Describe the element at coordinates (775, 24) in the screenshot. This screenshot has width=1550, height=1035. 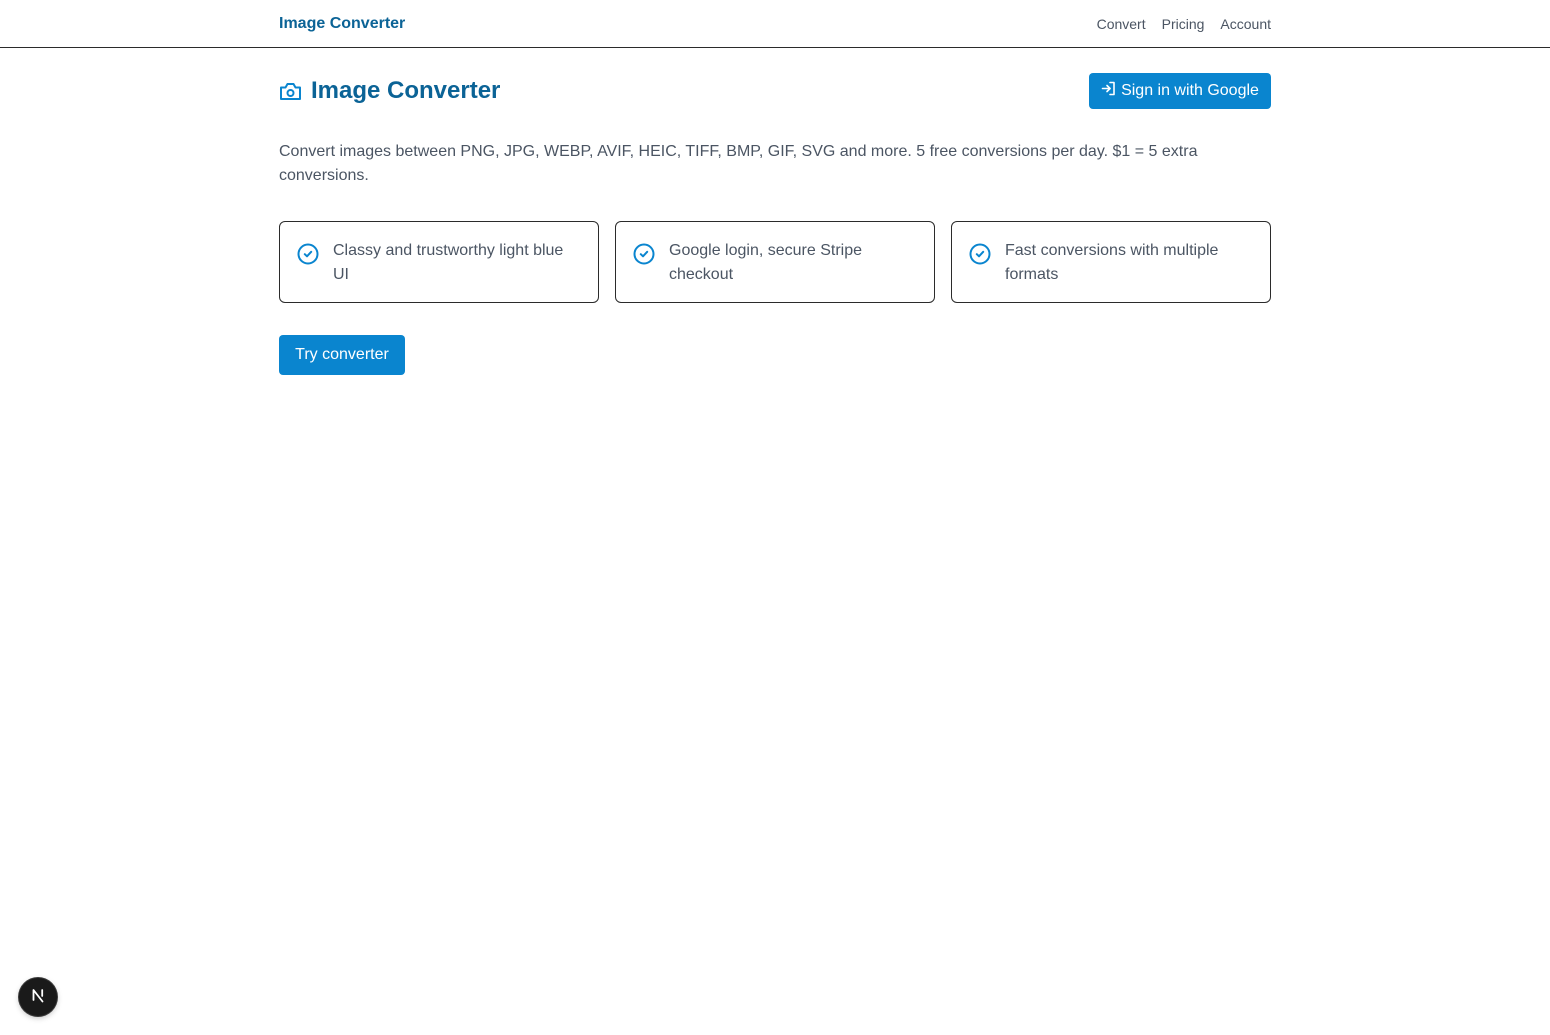
I see `top-navigation-bar: Image Converter Convert Pricing Account` at that location.